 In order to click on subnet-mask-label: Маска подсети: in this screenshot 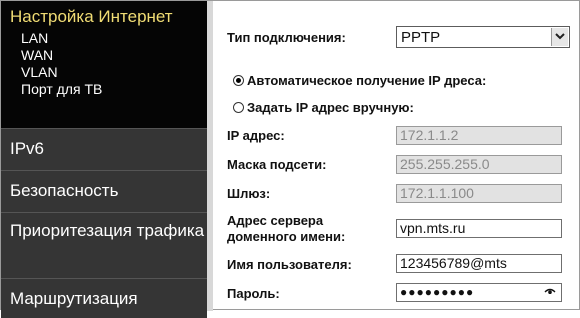, I will do `click(277, 164)`.